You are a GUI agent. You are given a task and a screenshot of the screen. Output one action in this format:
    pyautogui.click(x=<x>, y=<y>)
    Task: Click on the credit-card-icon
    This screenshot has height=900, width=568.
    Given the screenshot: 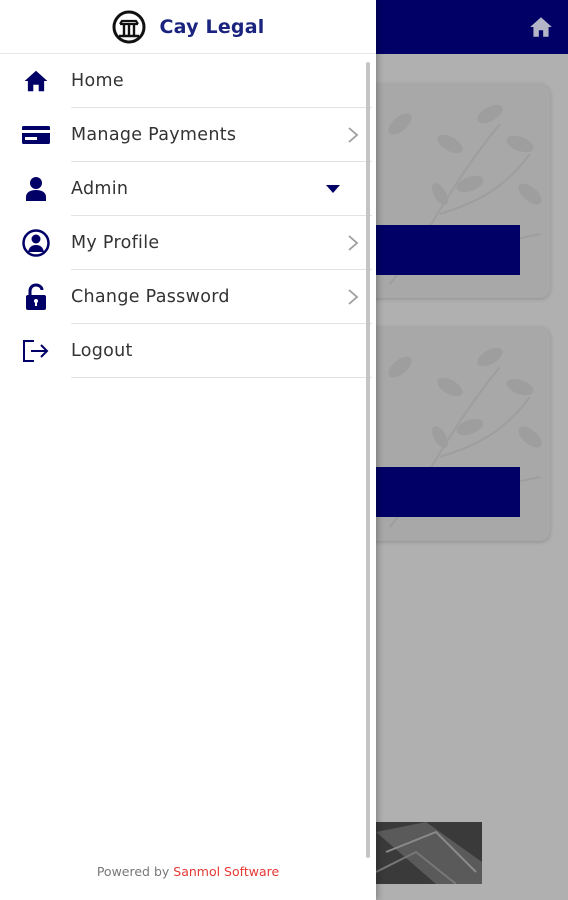 What is the action you would take?
    pyautogui.click(x=36, y=135)
    